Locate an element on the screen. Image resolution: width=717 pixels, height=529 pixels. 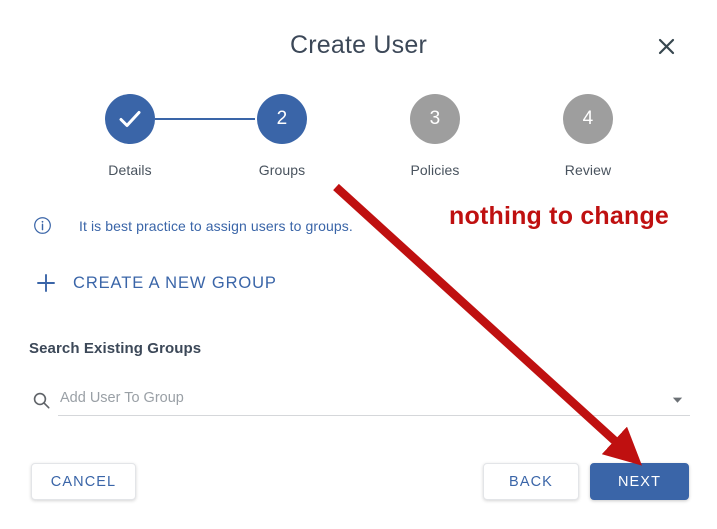
back-button: BACK is located at coordinates (531, 481).